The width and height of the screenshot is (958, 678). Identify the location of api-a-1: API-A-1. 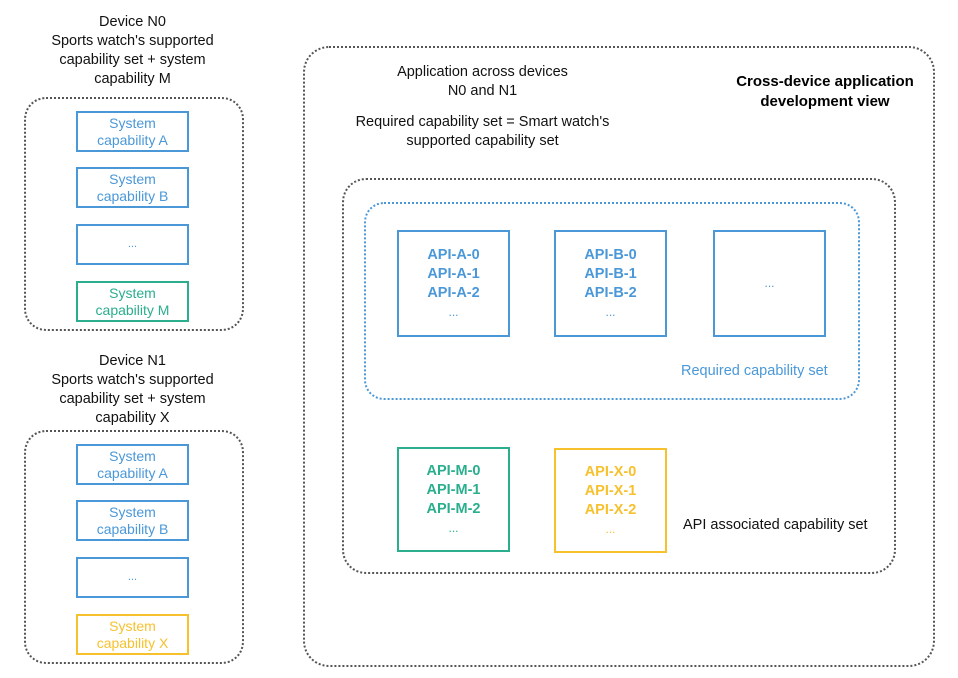
(453, 273).